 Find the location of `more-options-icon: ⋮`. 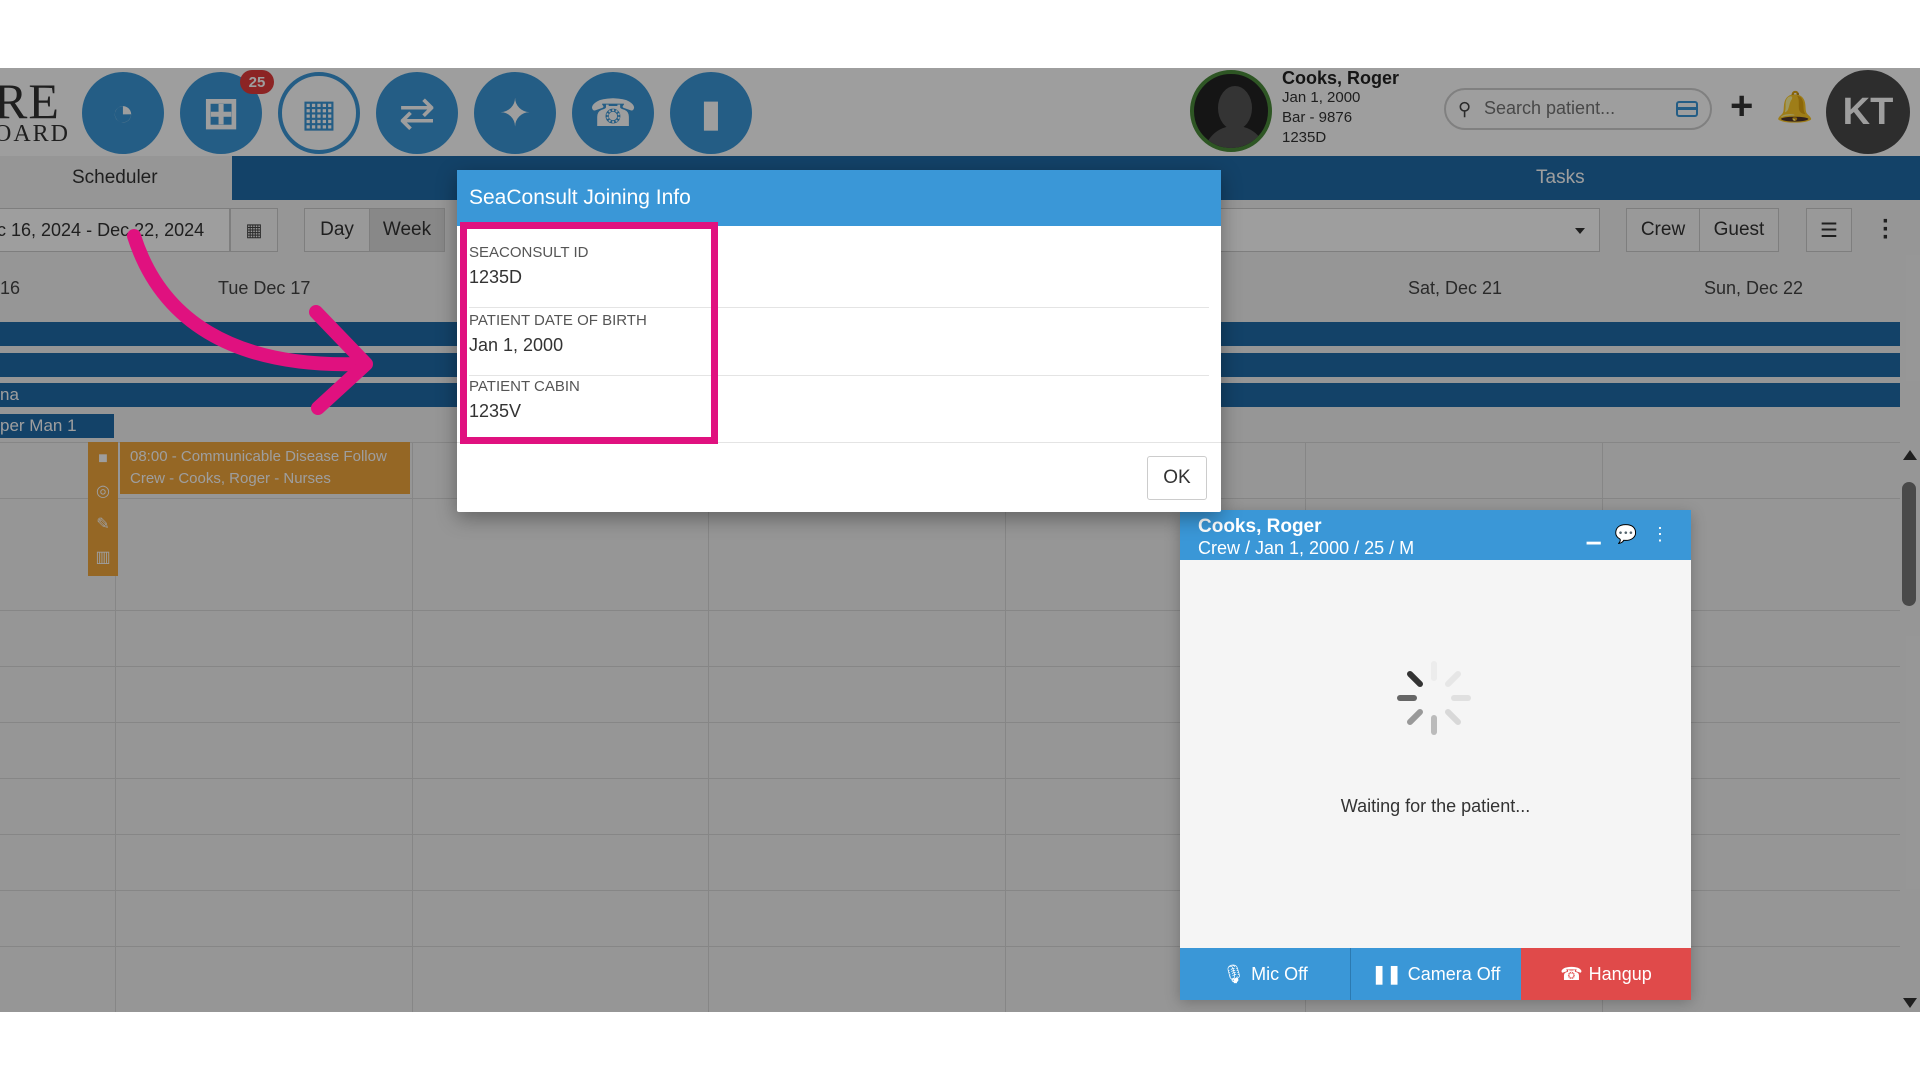

more-options-icon: ⋮ is located at coordinates (1660, 534).